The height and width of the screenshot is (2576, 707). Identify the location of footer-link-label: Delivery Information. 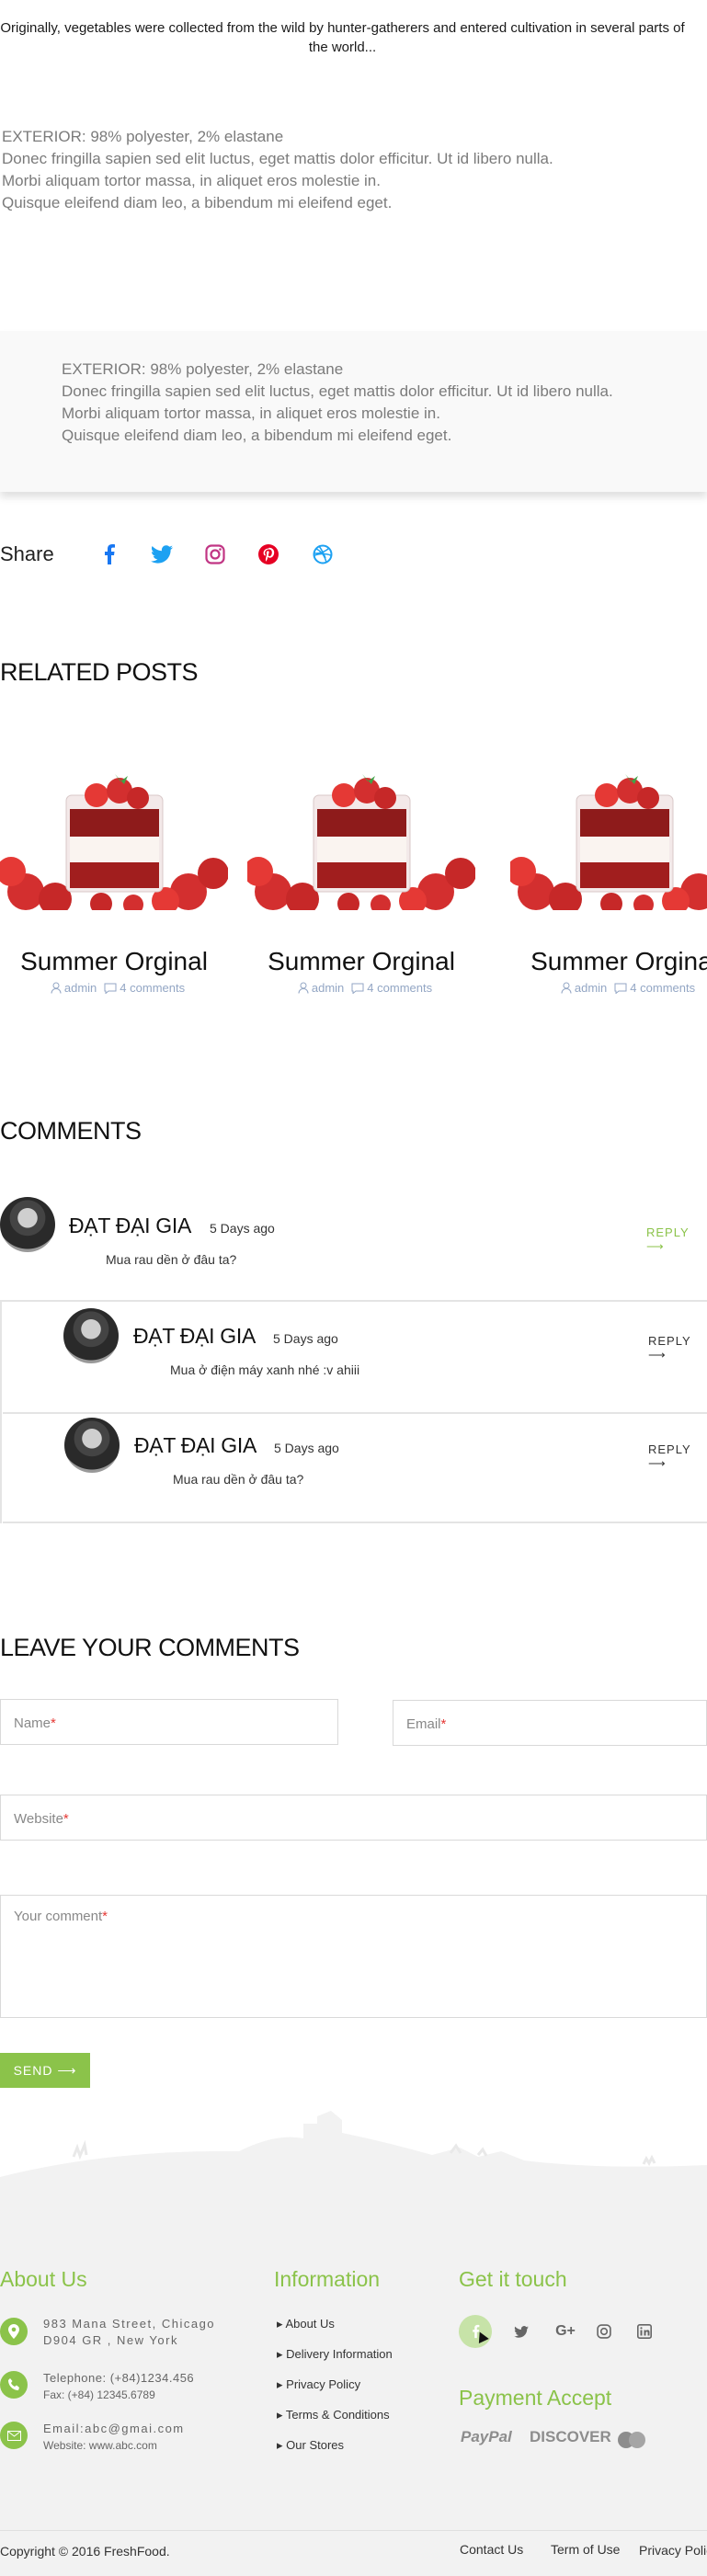
(339, 2354).